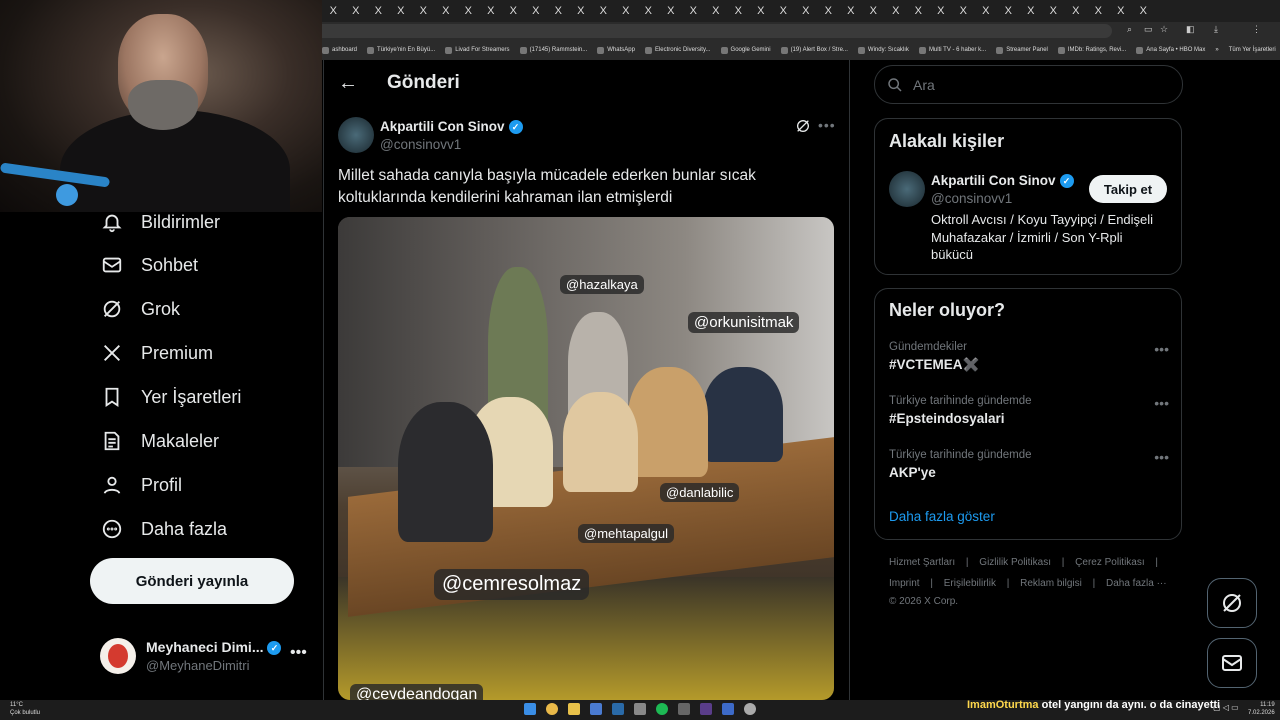 The height and width of the screenshot is (720, 1280). What do you see at coordinates (970, 583) in the screenshot?
I see `footer-link: Erişilebilirlik` at bounding box center [970, 583].